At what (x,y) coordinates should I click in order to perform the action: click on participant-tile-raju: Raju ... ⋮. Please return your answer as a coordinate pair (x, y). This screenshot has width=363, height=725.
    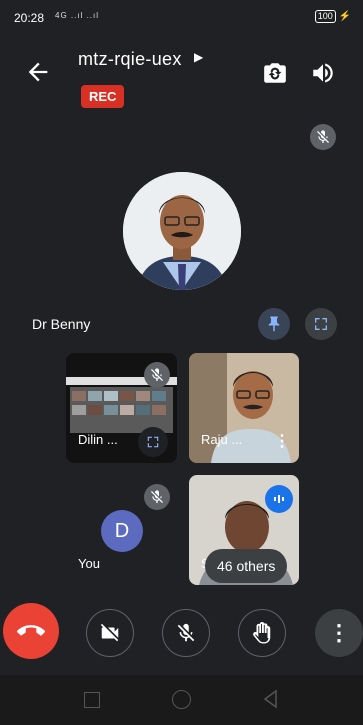
    Looking at the image, I should click on (244, 408).